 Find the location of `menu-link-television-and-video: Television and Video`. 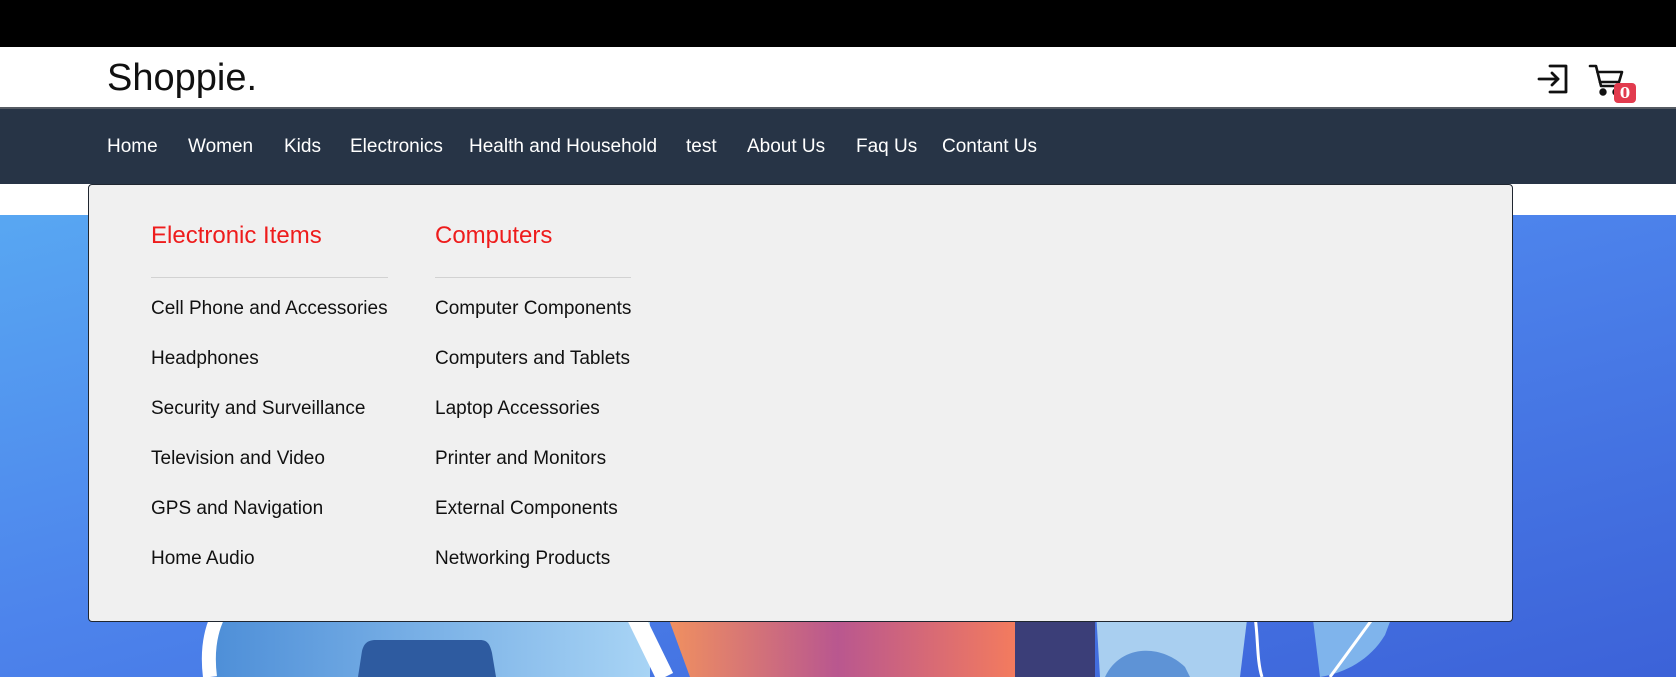

menu-link-television-and-video: Television and Video is located at coordinates (269, 473).